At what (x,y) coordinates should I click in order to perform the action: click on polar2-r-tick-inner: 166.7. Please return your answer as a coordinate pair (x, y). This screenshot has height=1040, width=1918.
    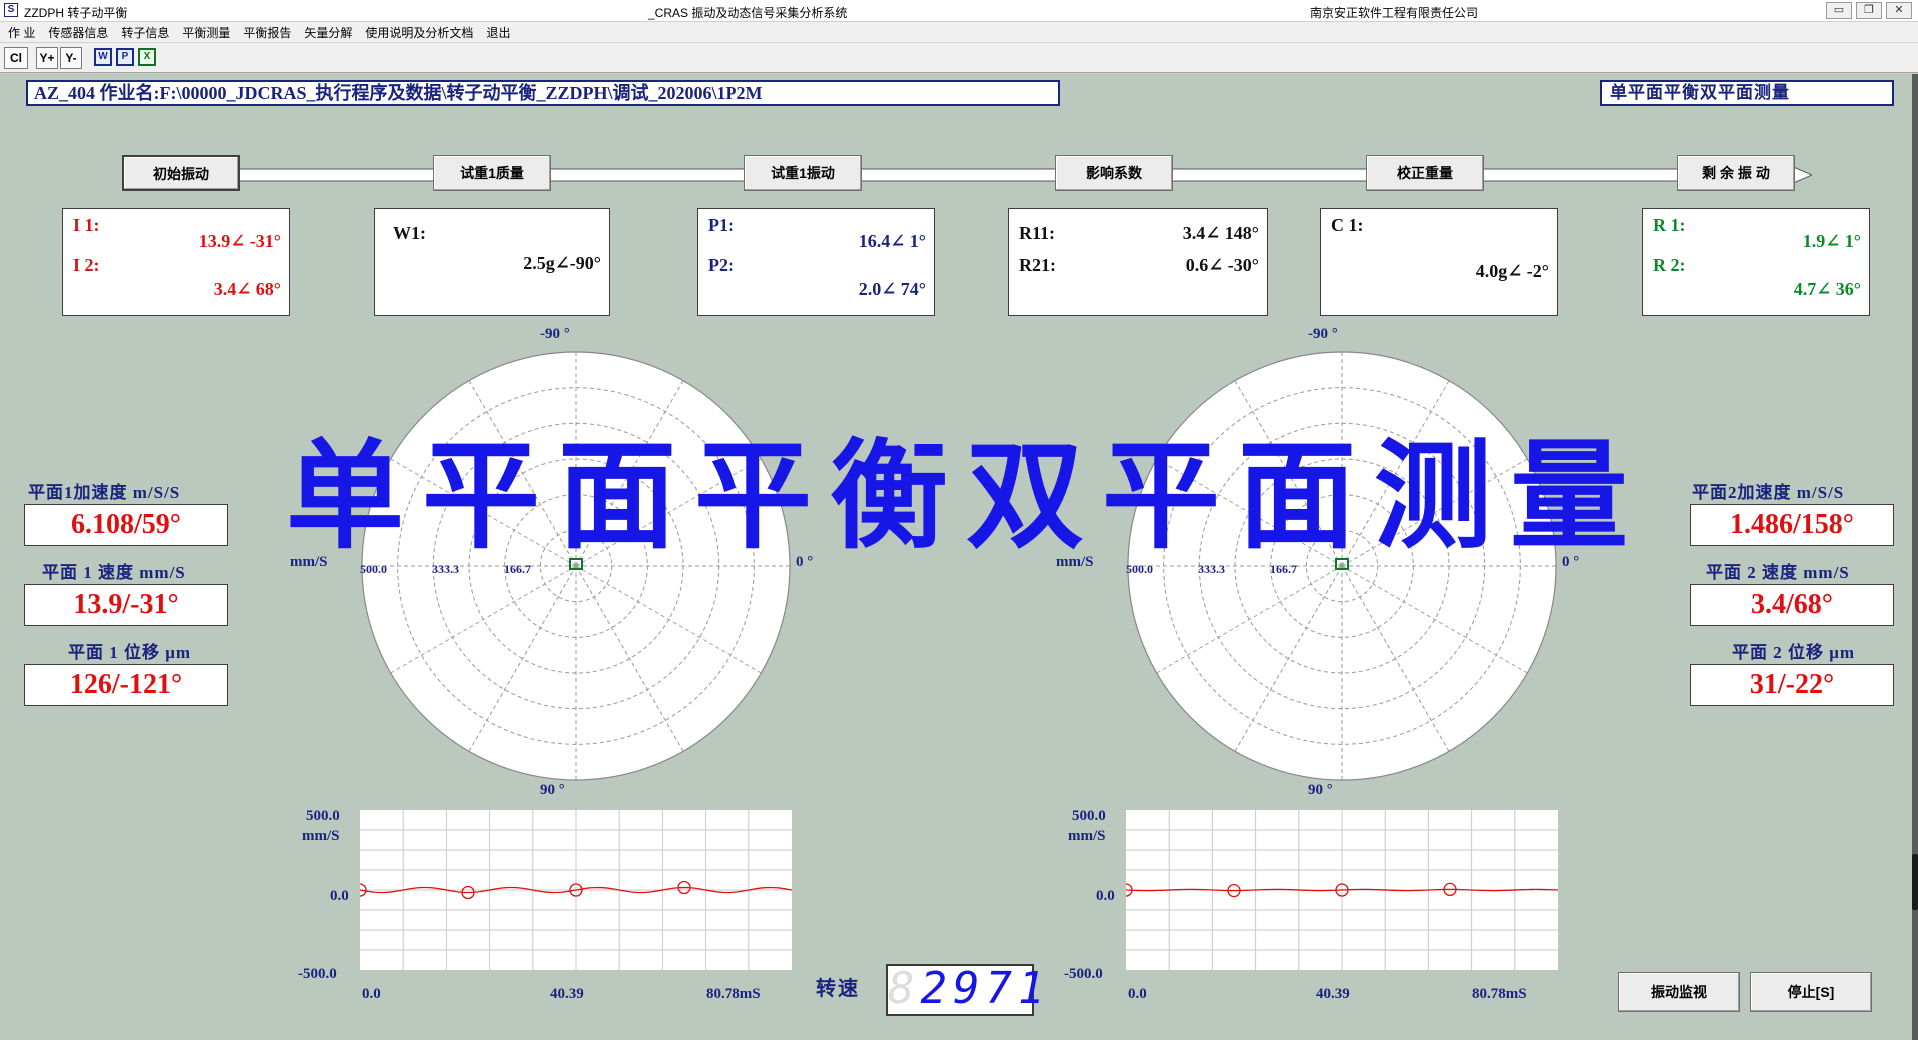
    Looking at the image, I should click on (1283, 569).